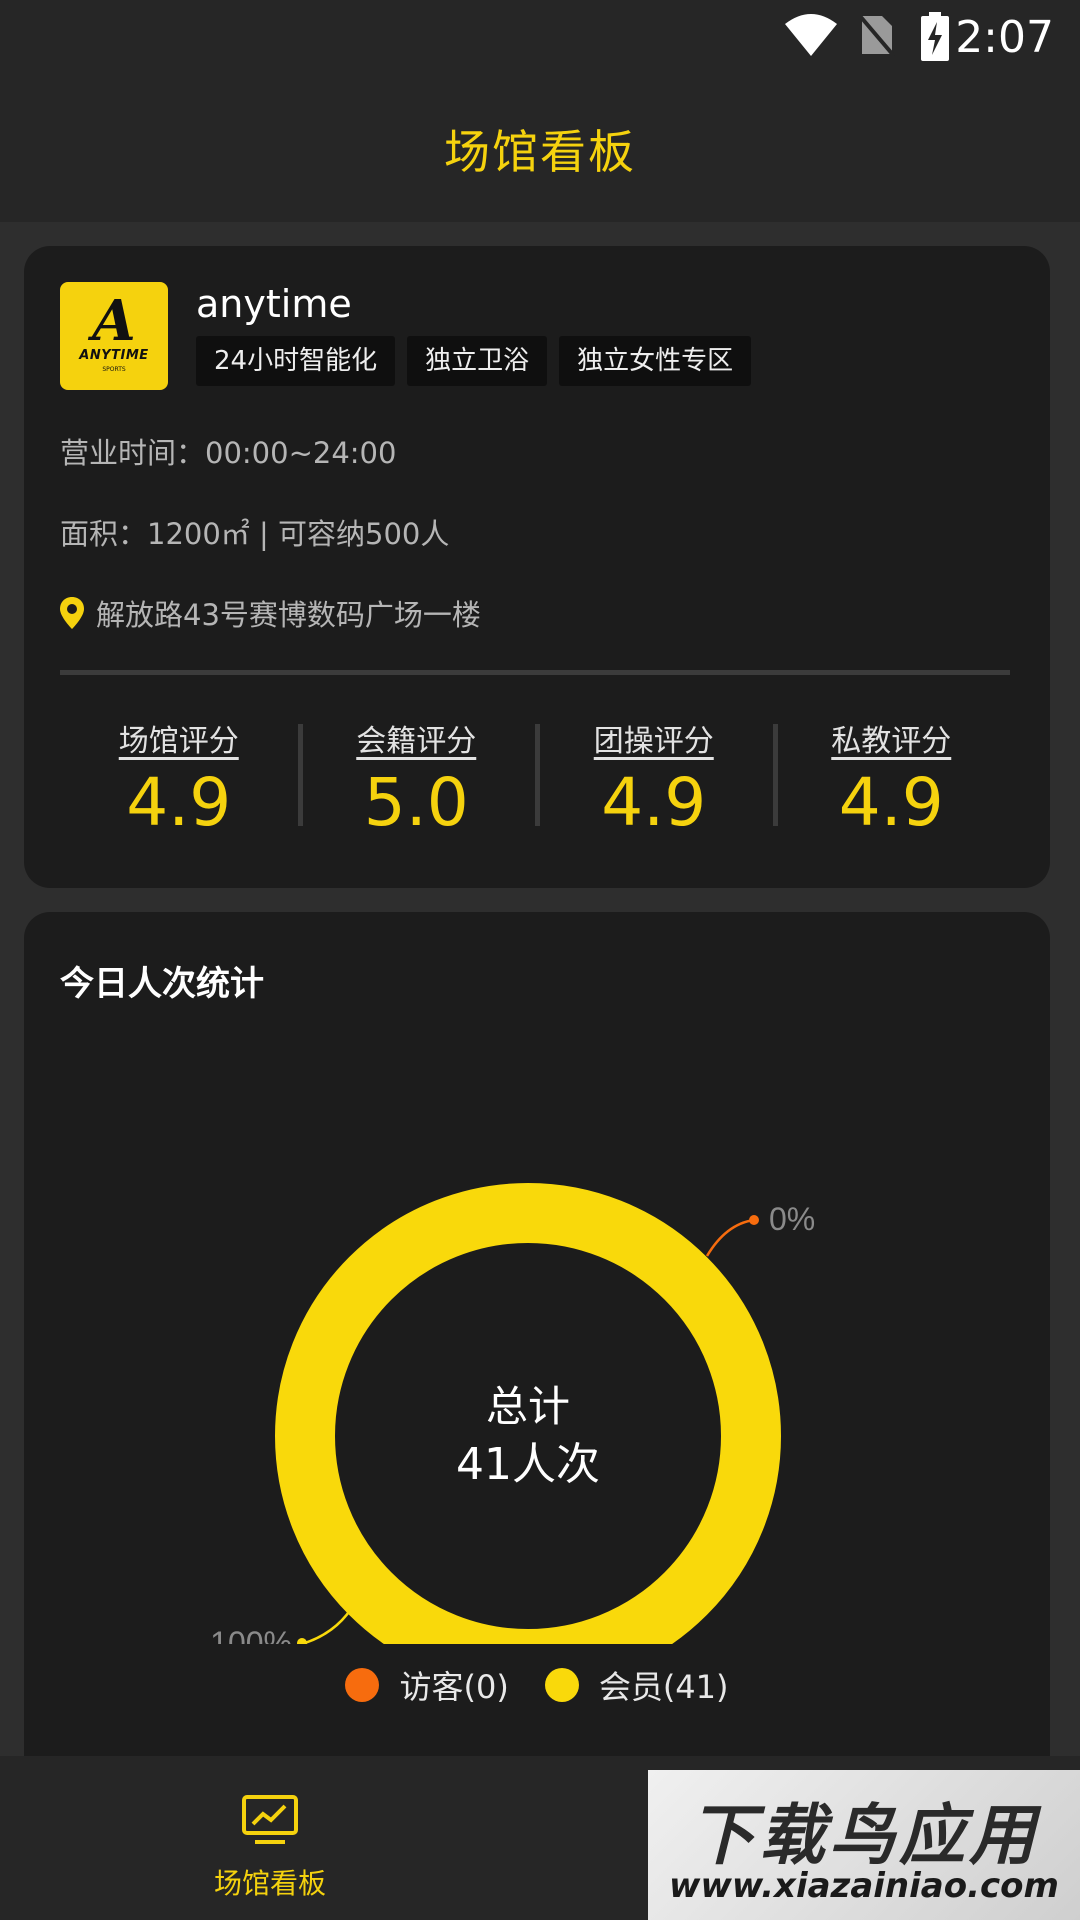 Image resolution: width=1080 pixels, height=1920 pixels. Describe the element at coordinates (537, 1685) in the screenshot. I see `chart-legend: 访客(0) 会员(41)` at that location.